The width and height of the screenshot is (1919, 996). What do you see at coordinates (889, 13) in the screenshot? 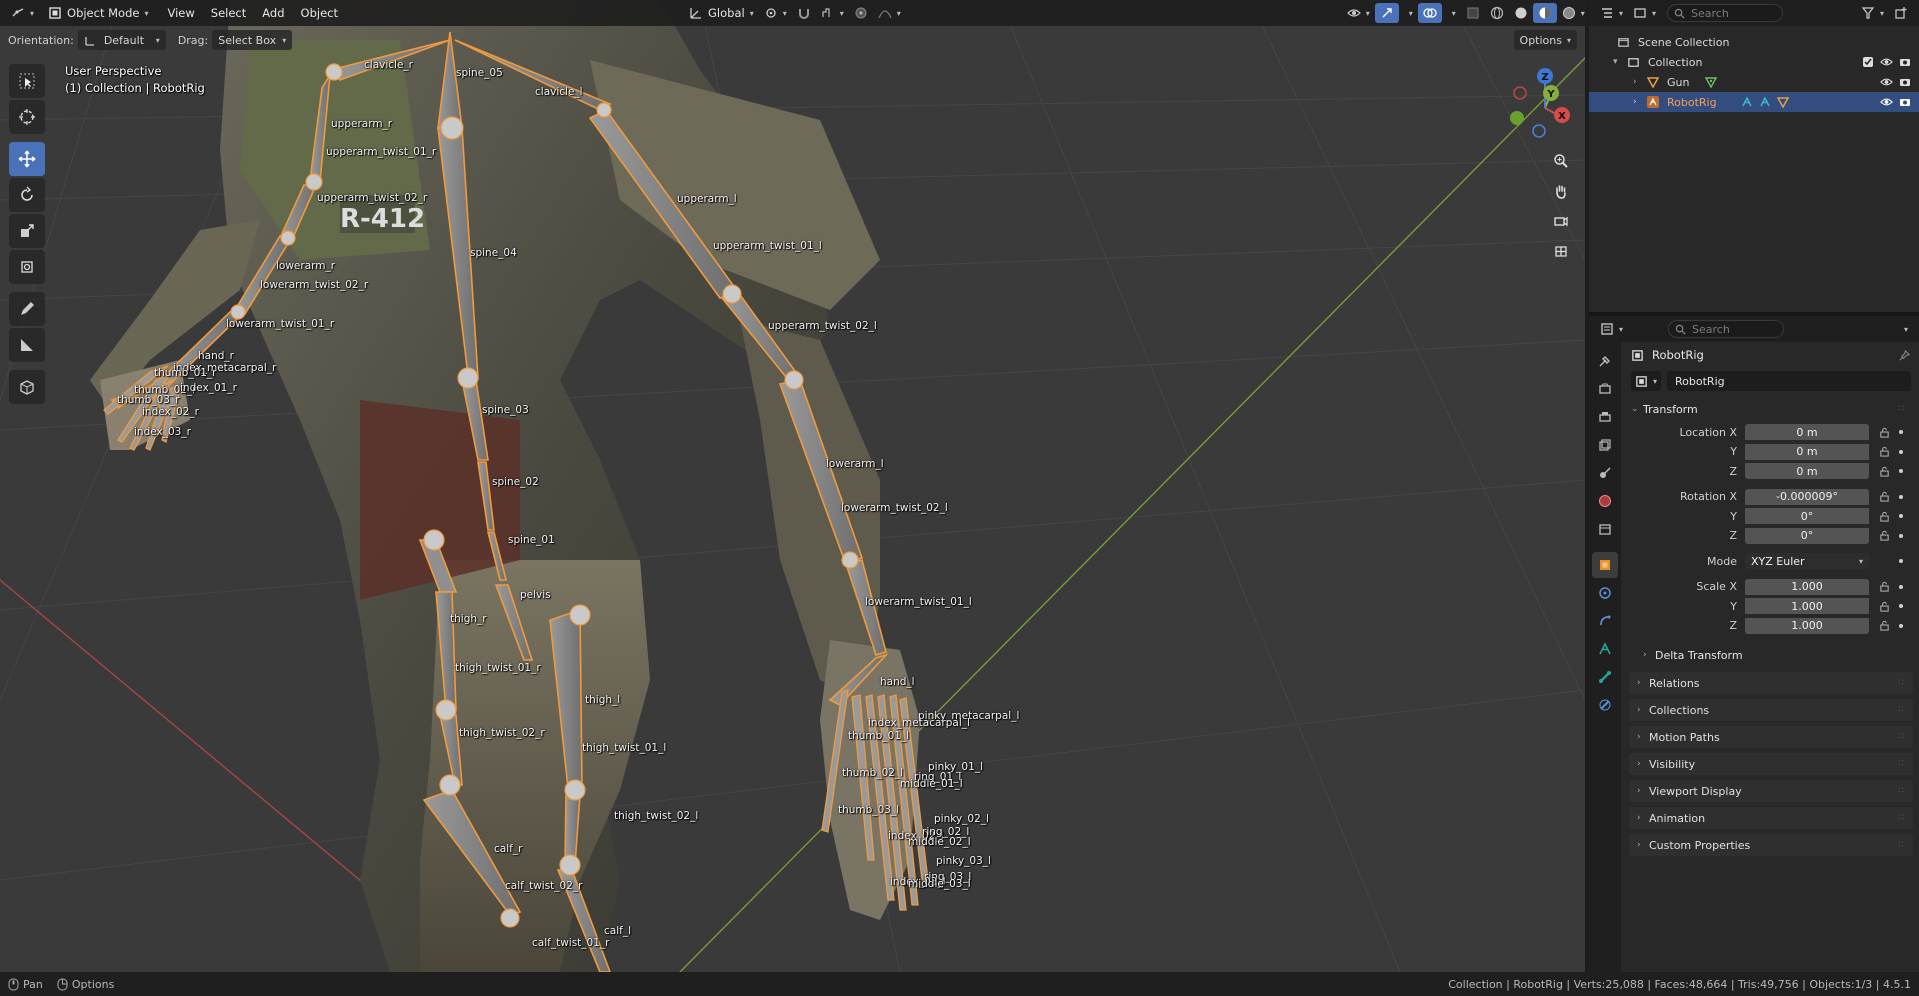
I see `falloff-button: ▾` at bounding box center [889, 13].